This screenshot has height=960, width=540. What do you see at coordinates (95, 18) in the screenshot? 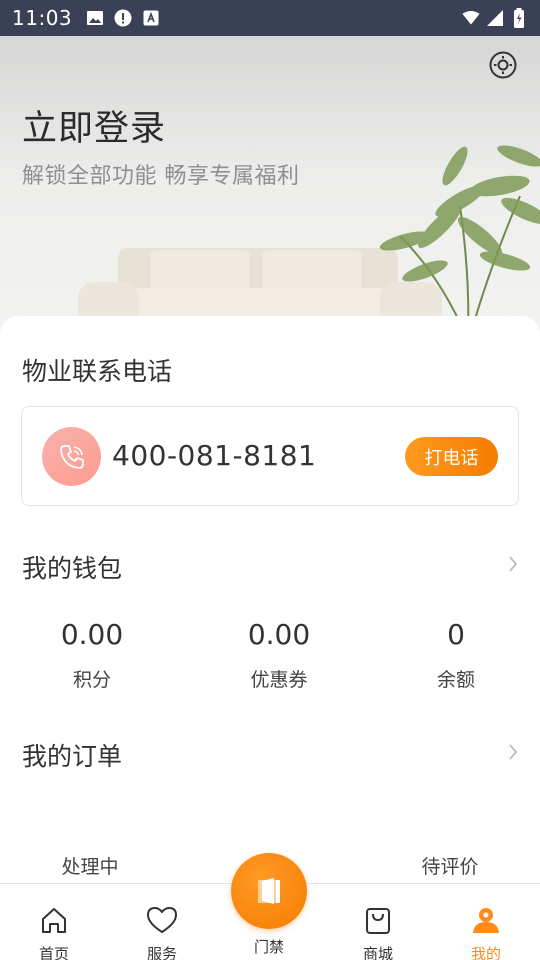
I see `image-notification-icon` at bounding box center [95, 18].